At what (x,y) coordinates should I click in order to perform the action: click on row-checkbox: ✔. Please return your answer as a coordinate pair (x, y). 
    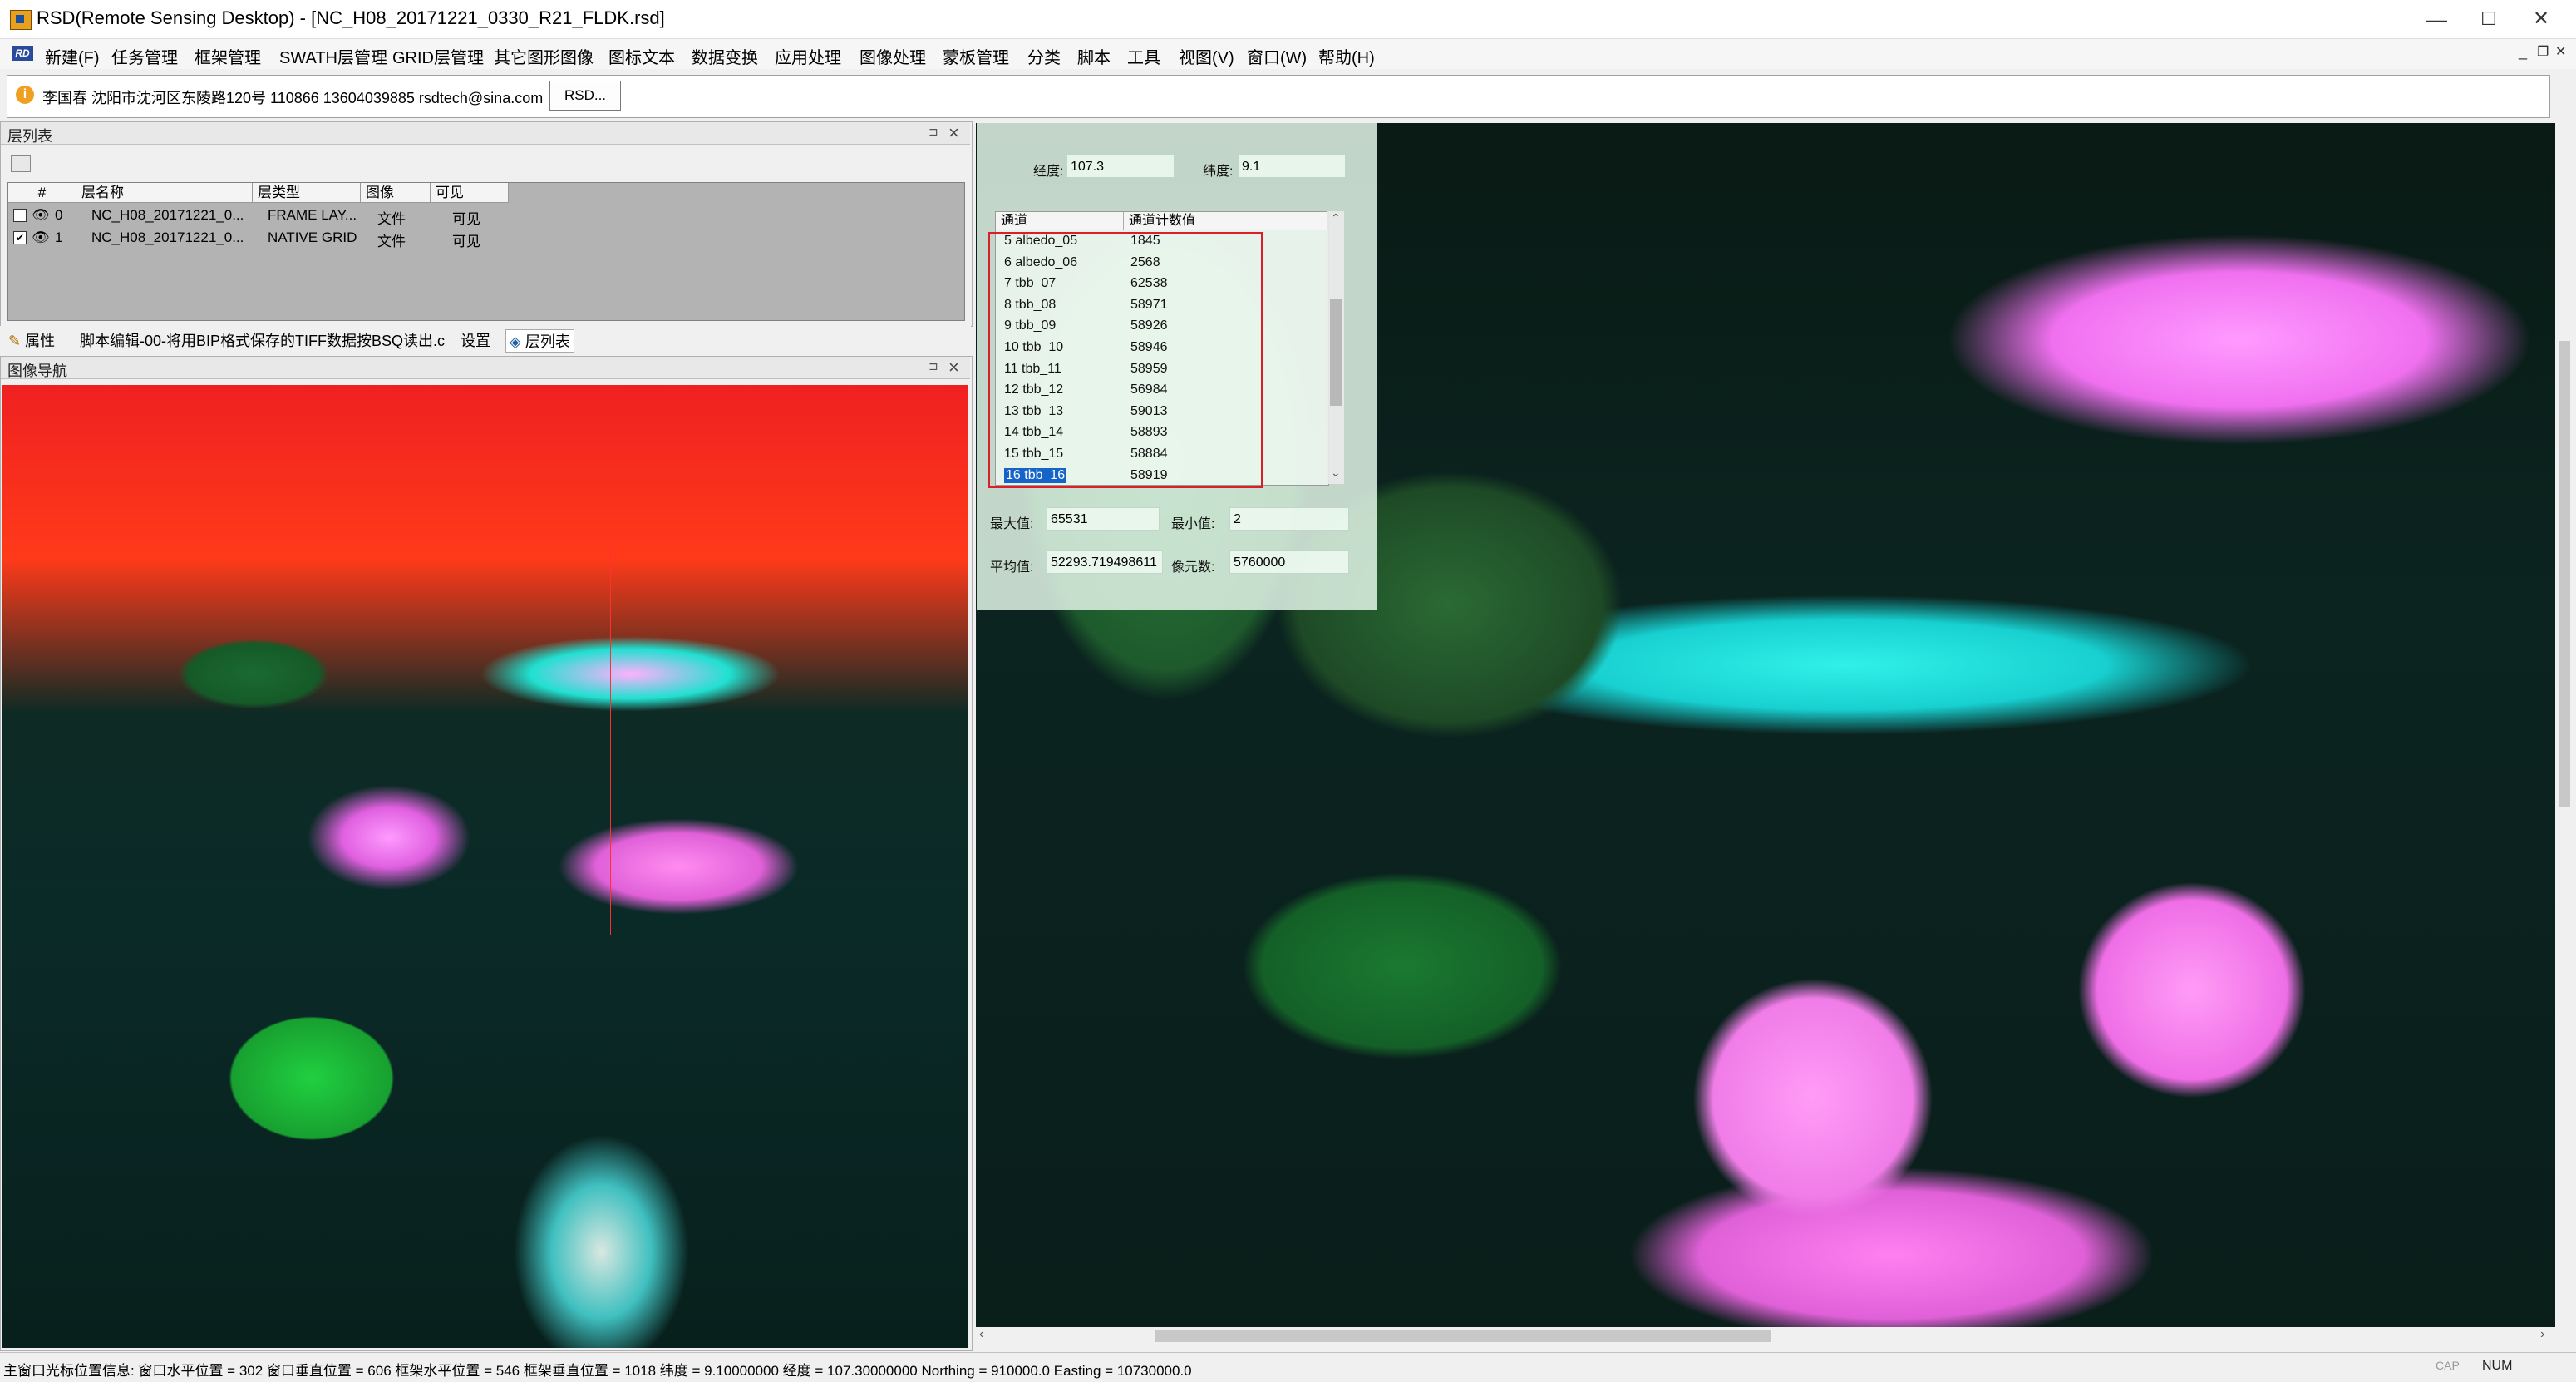
    Looking at the image, I should click on (20, 237).